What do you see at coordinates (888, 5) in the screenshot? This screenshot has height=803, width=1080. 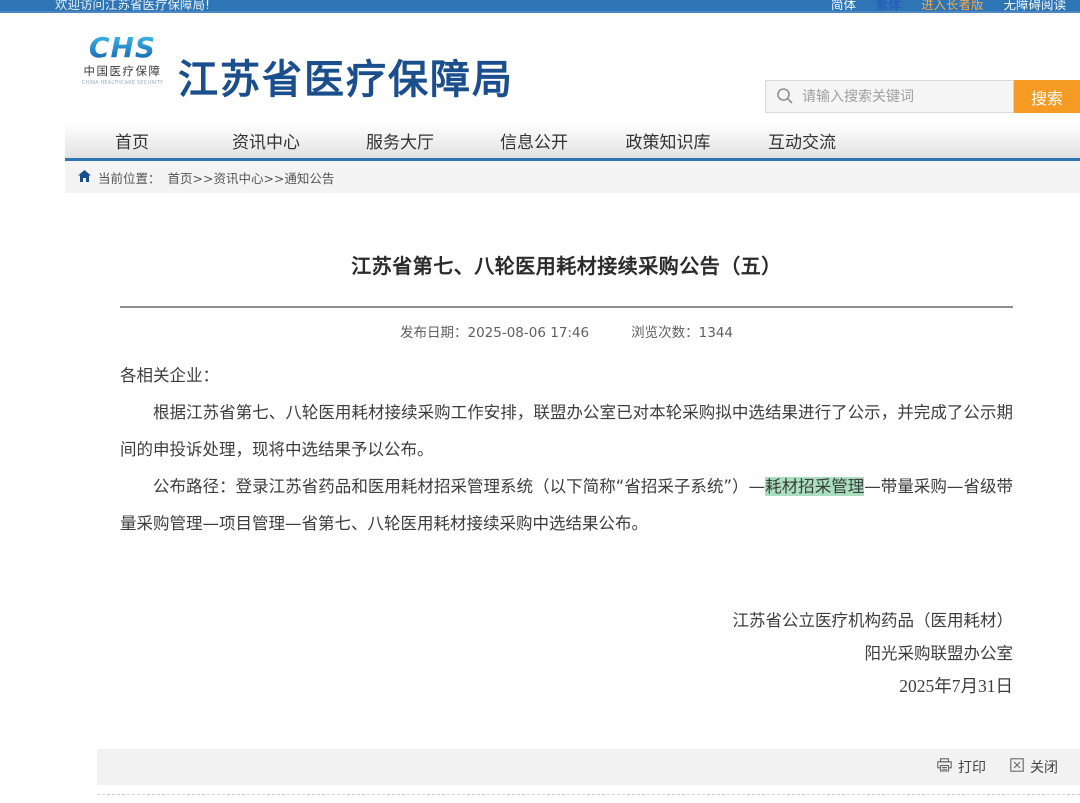 I see `lang-traditional-link: 繁体` at bounding box center [888, 5].